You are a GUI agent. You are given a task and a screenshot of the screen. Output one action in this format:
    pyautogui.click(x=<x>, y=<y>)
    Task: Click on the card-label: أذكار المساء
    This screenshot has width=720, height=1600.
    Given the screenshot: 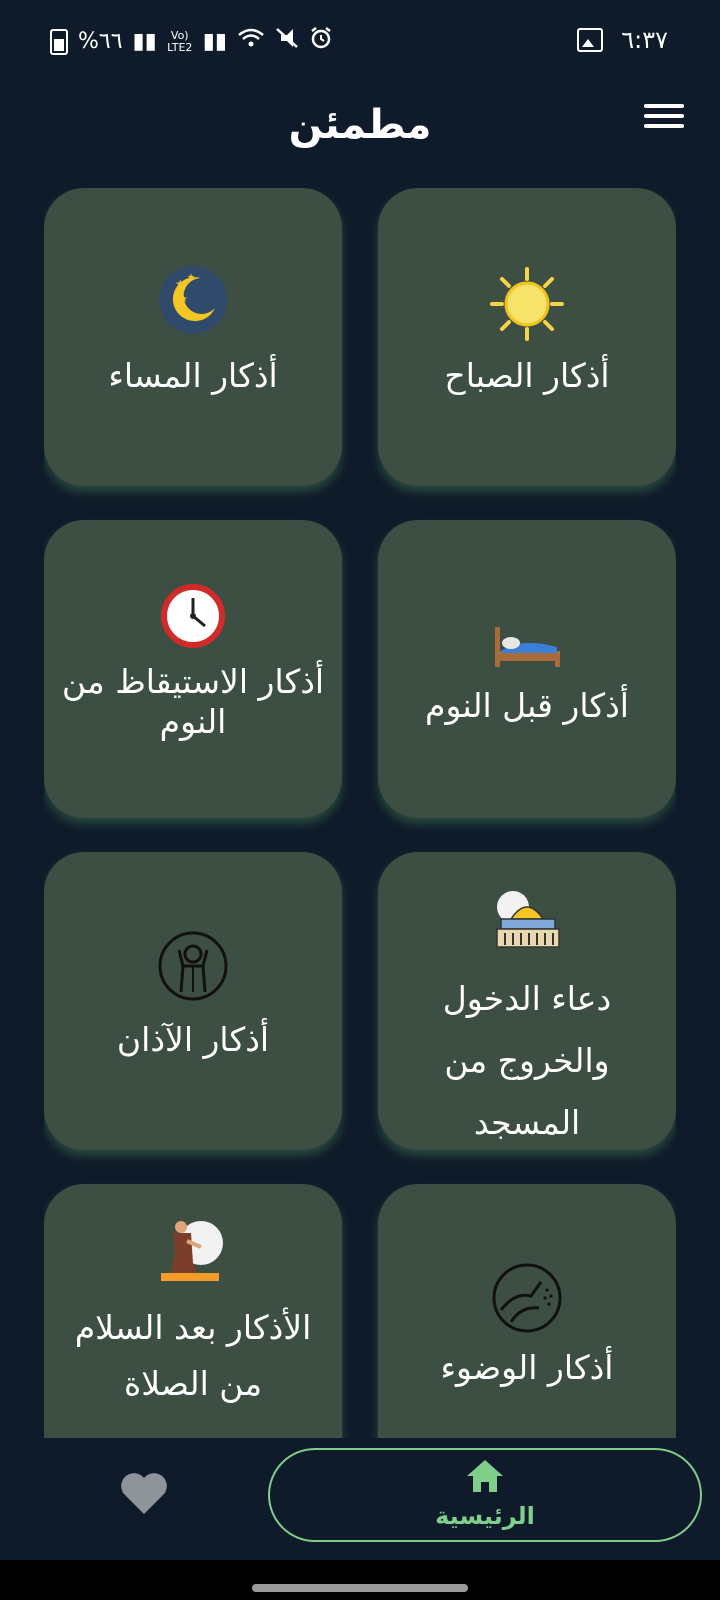 What is the action you would take?
    pyautogui.click(x=193, y=375)
    